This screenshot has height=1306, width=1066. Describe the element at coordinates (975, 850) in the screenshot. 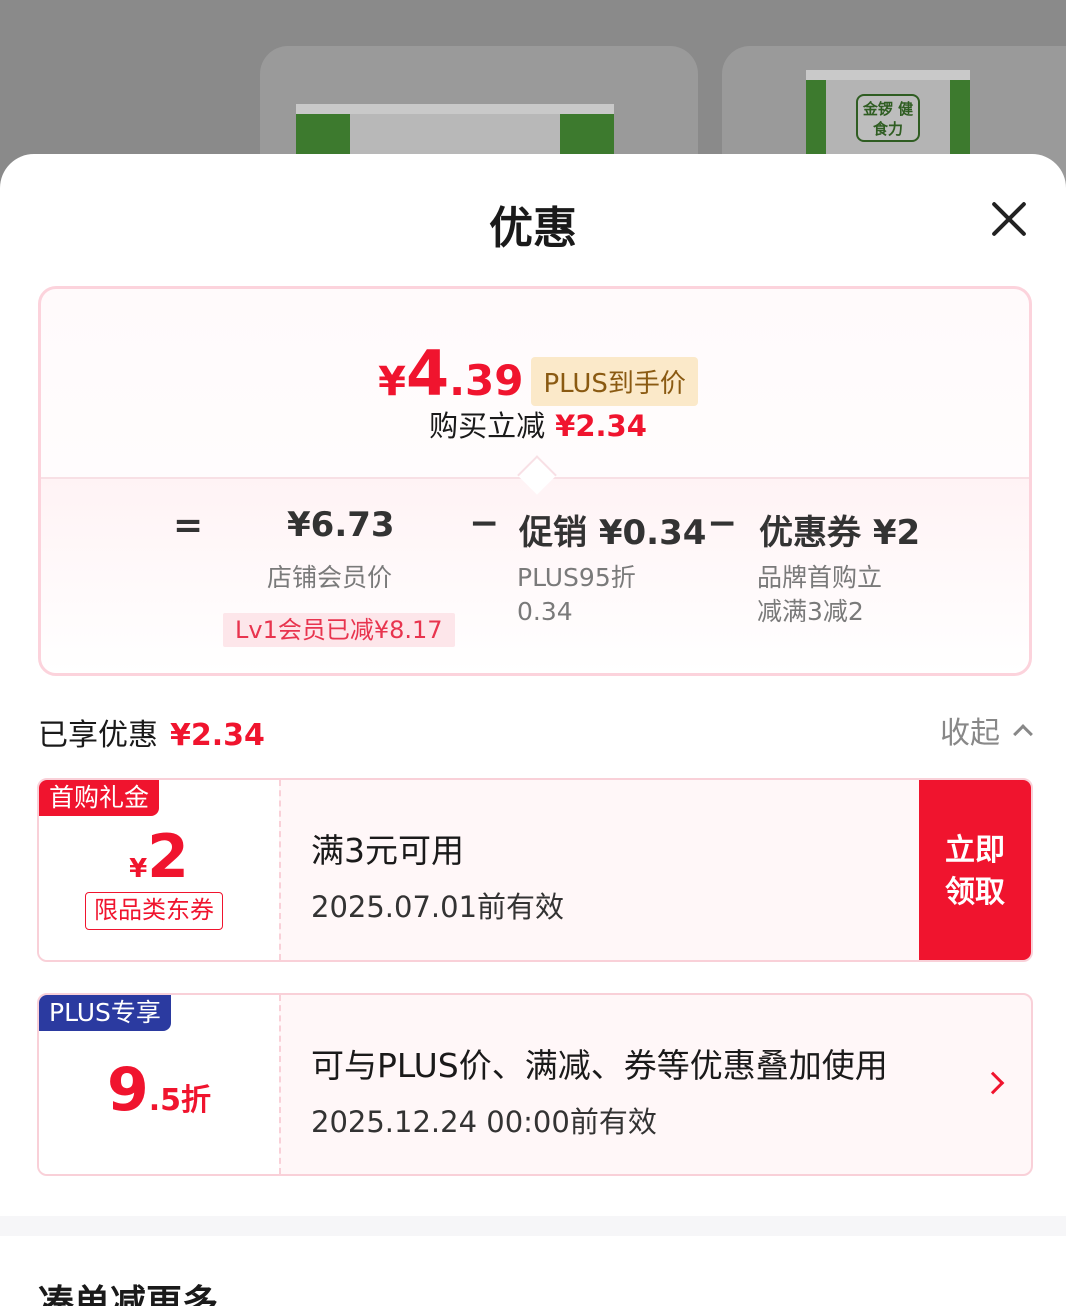

I see `claim-label-line1: 立即` at that location.